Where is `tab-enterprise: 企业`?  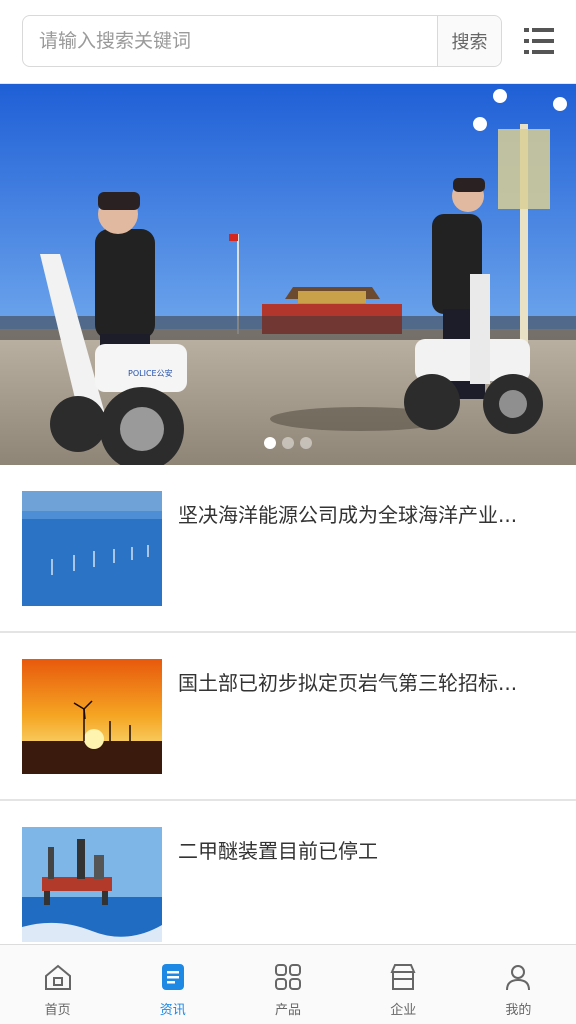
tab-enterprise: 企业 is located at coordinates (403, 984).